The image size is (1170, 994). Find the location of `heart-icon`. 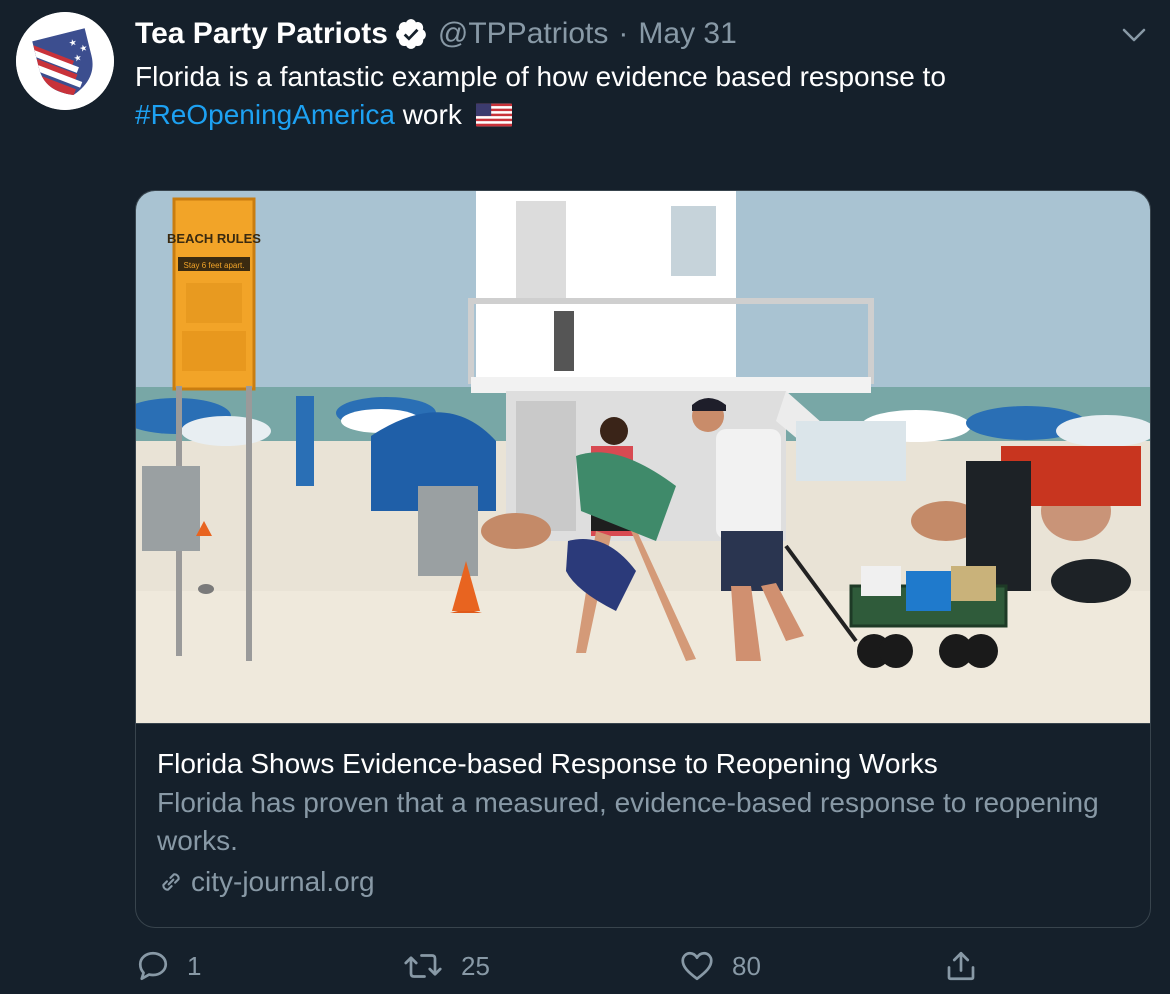

heart-icon is located at coordinates (697, 966).